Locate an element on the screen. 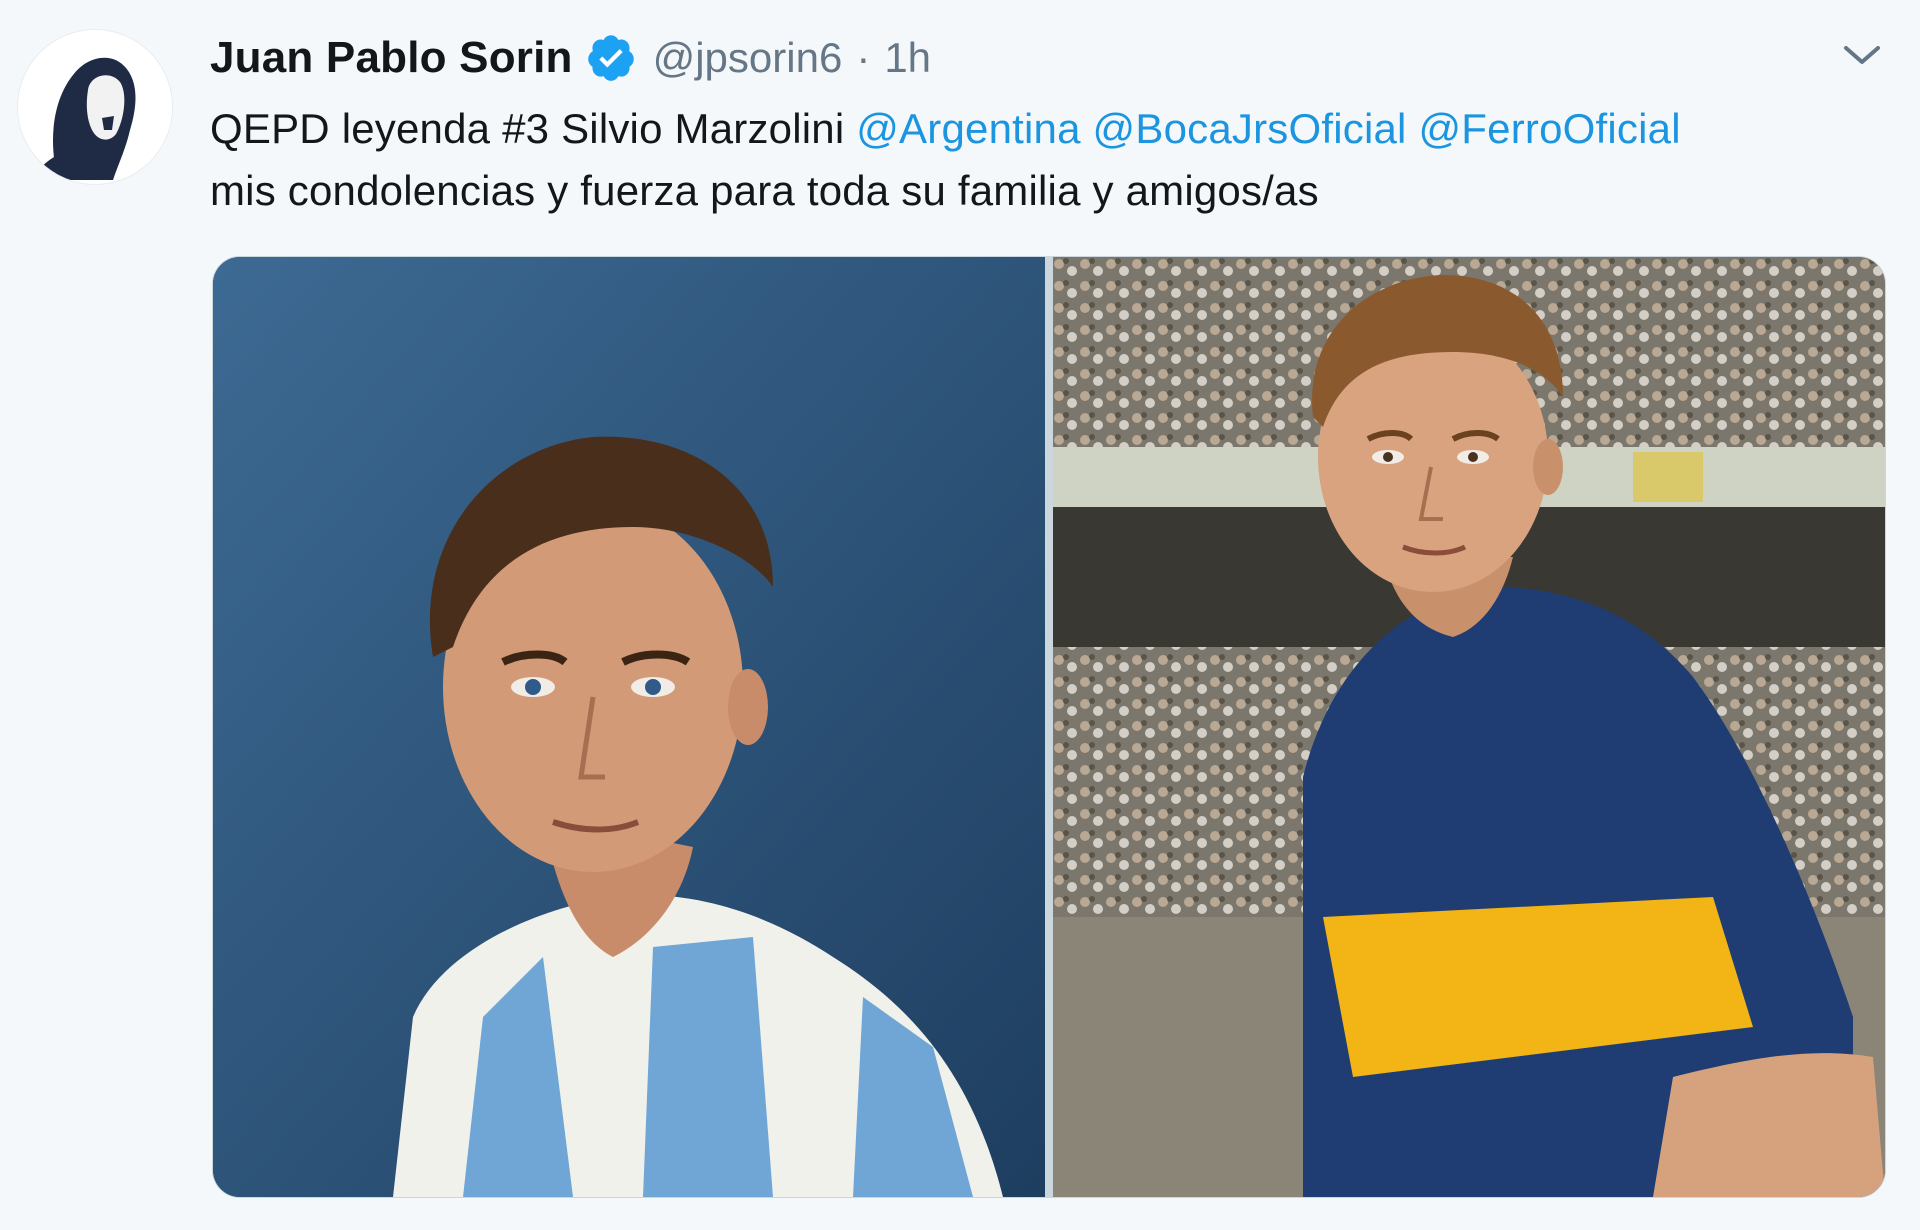 The height and width of the screenshot is (1230, 1920). mention-bocajrsoficial: @BocaJrsOficial is located at coordinates (1250, 128).